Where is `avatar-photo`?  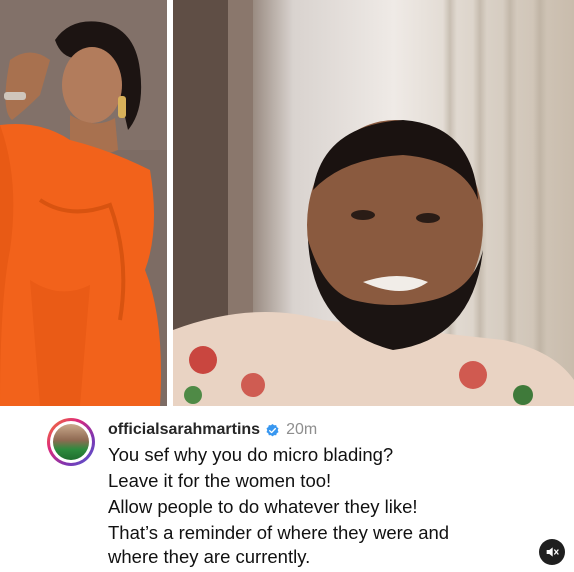
avatar-photo is located at coordinates (71, 442).